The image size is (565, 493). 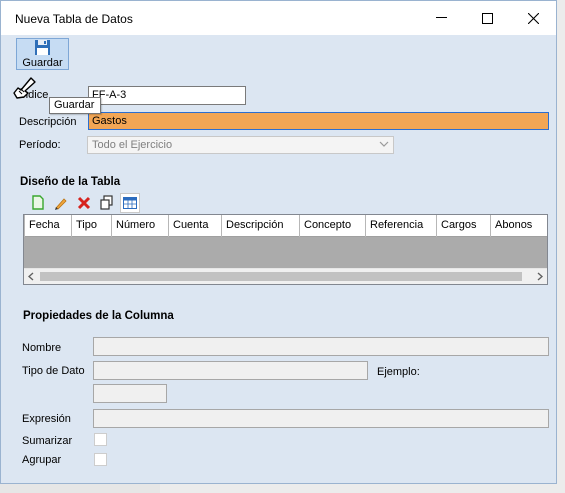 I want to click on grid-column-header: Número, so click(x=140, y=226).